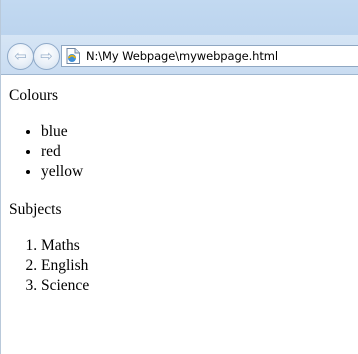  I want to click on list-item: red, so click(195, 152).